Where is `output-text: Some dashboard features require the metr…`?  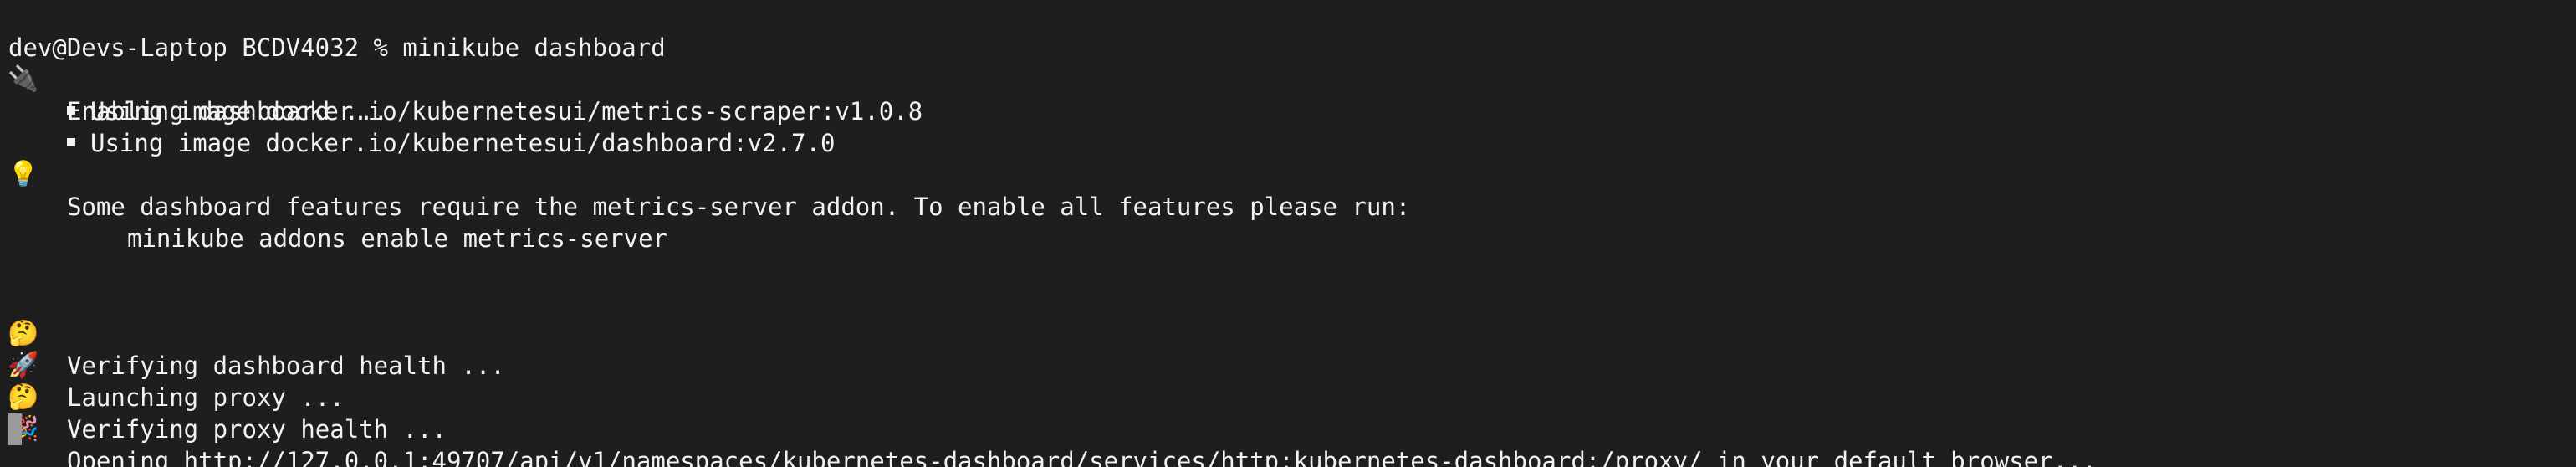 output-text: Some dashboard features require the metr… is located at coordinates (739, 206).